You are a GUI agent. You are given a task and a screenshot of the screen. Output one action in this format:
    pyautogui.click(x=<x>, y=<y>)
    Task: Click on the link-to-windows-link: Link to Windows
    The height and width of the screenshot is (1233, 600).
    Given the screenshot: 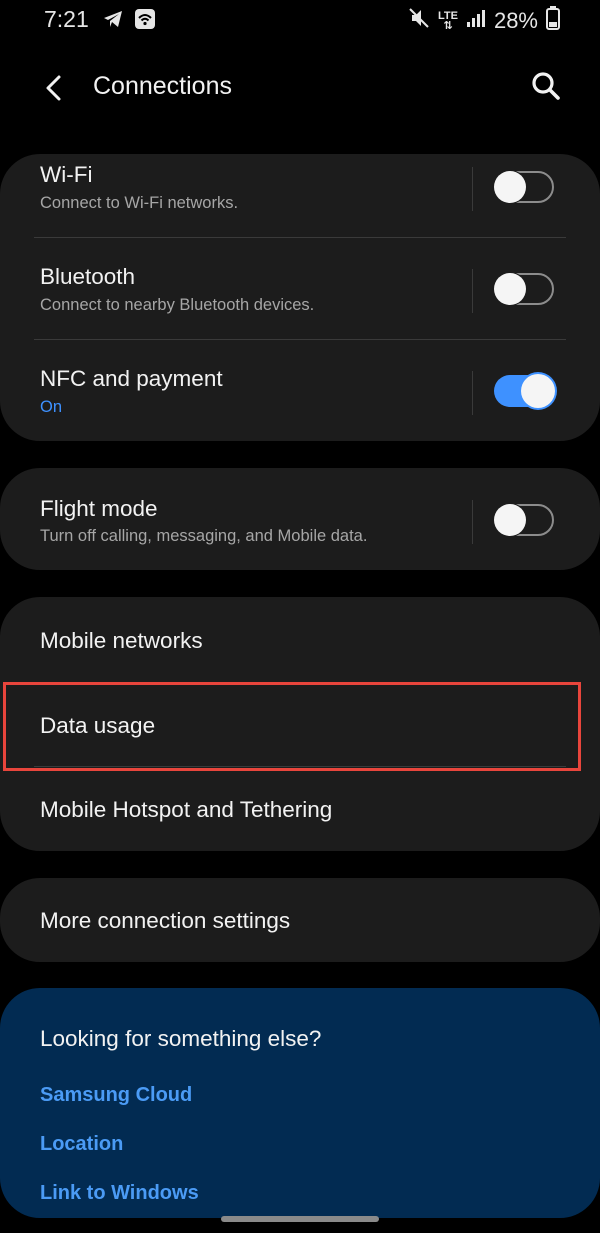 What is the action you would take?
    pyautogui.click(x=119, y=1193)
    